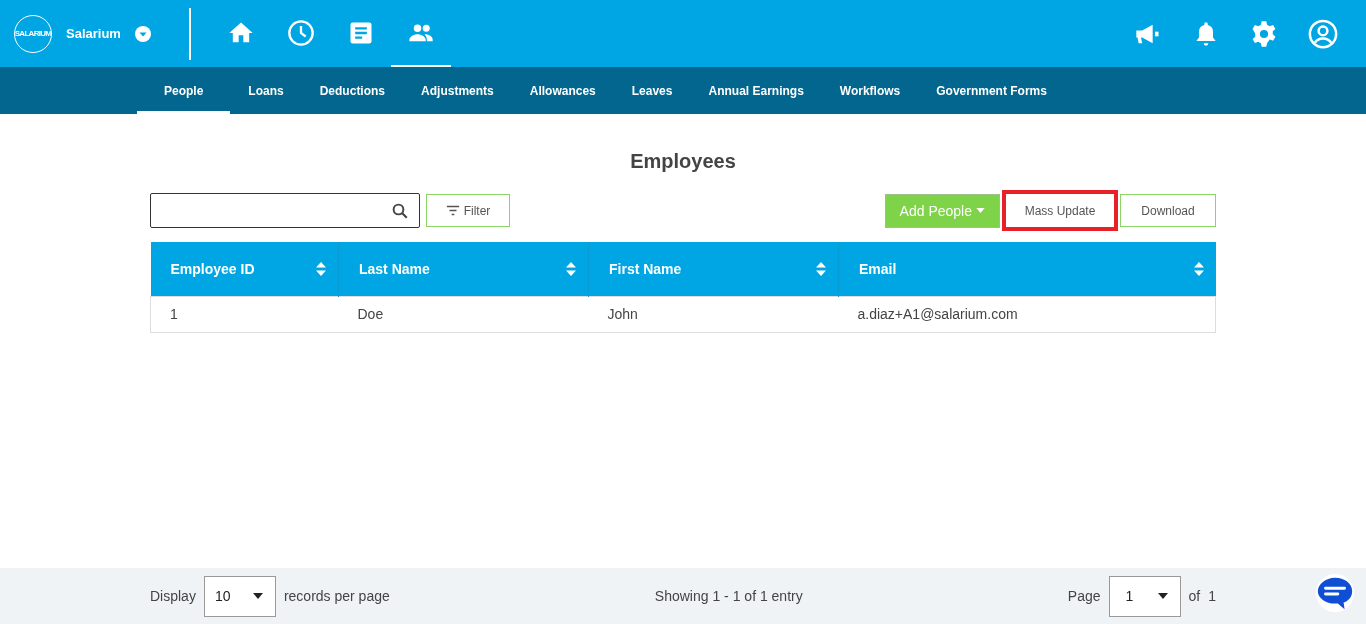 The height and width of the screenshot is (624, 1366). What do you see at coordinates (142, 33) in the screenshot?
I see `dropdown-icon` at bounding box center [142, 33].